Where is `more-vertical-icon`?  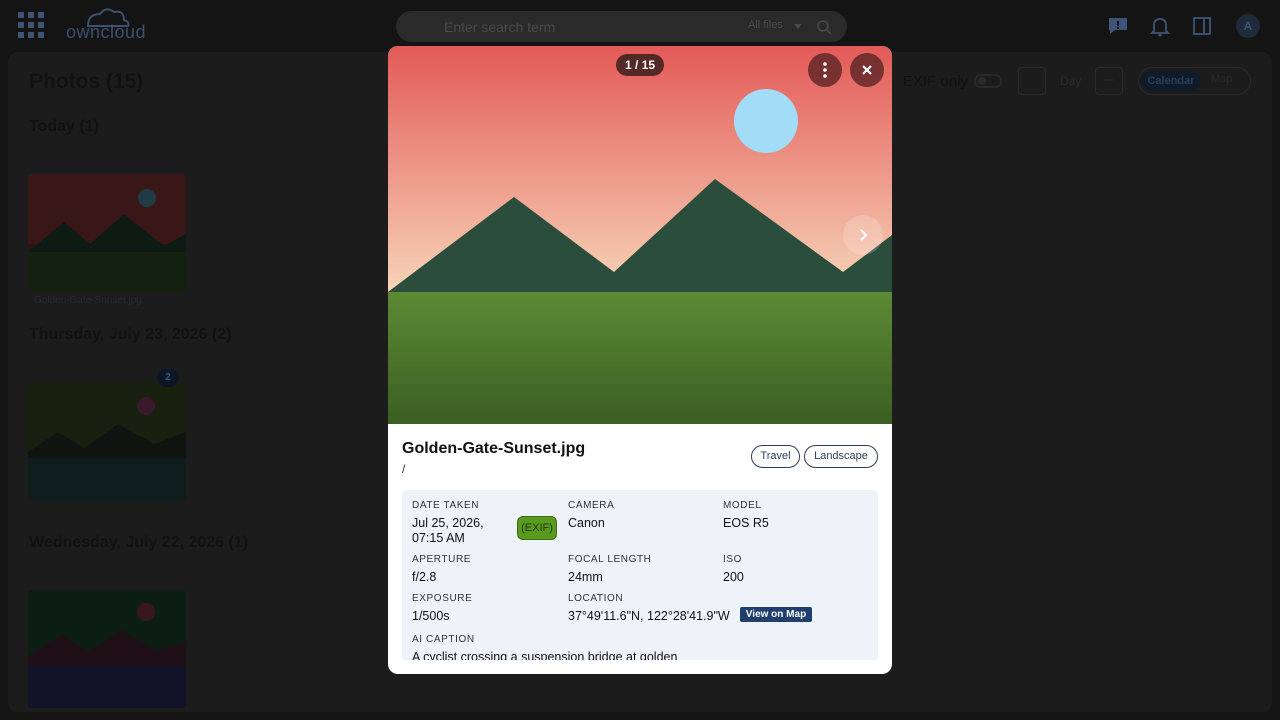 more-vertical-icon is located at coordinates (825, 70).